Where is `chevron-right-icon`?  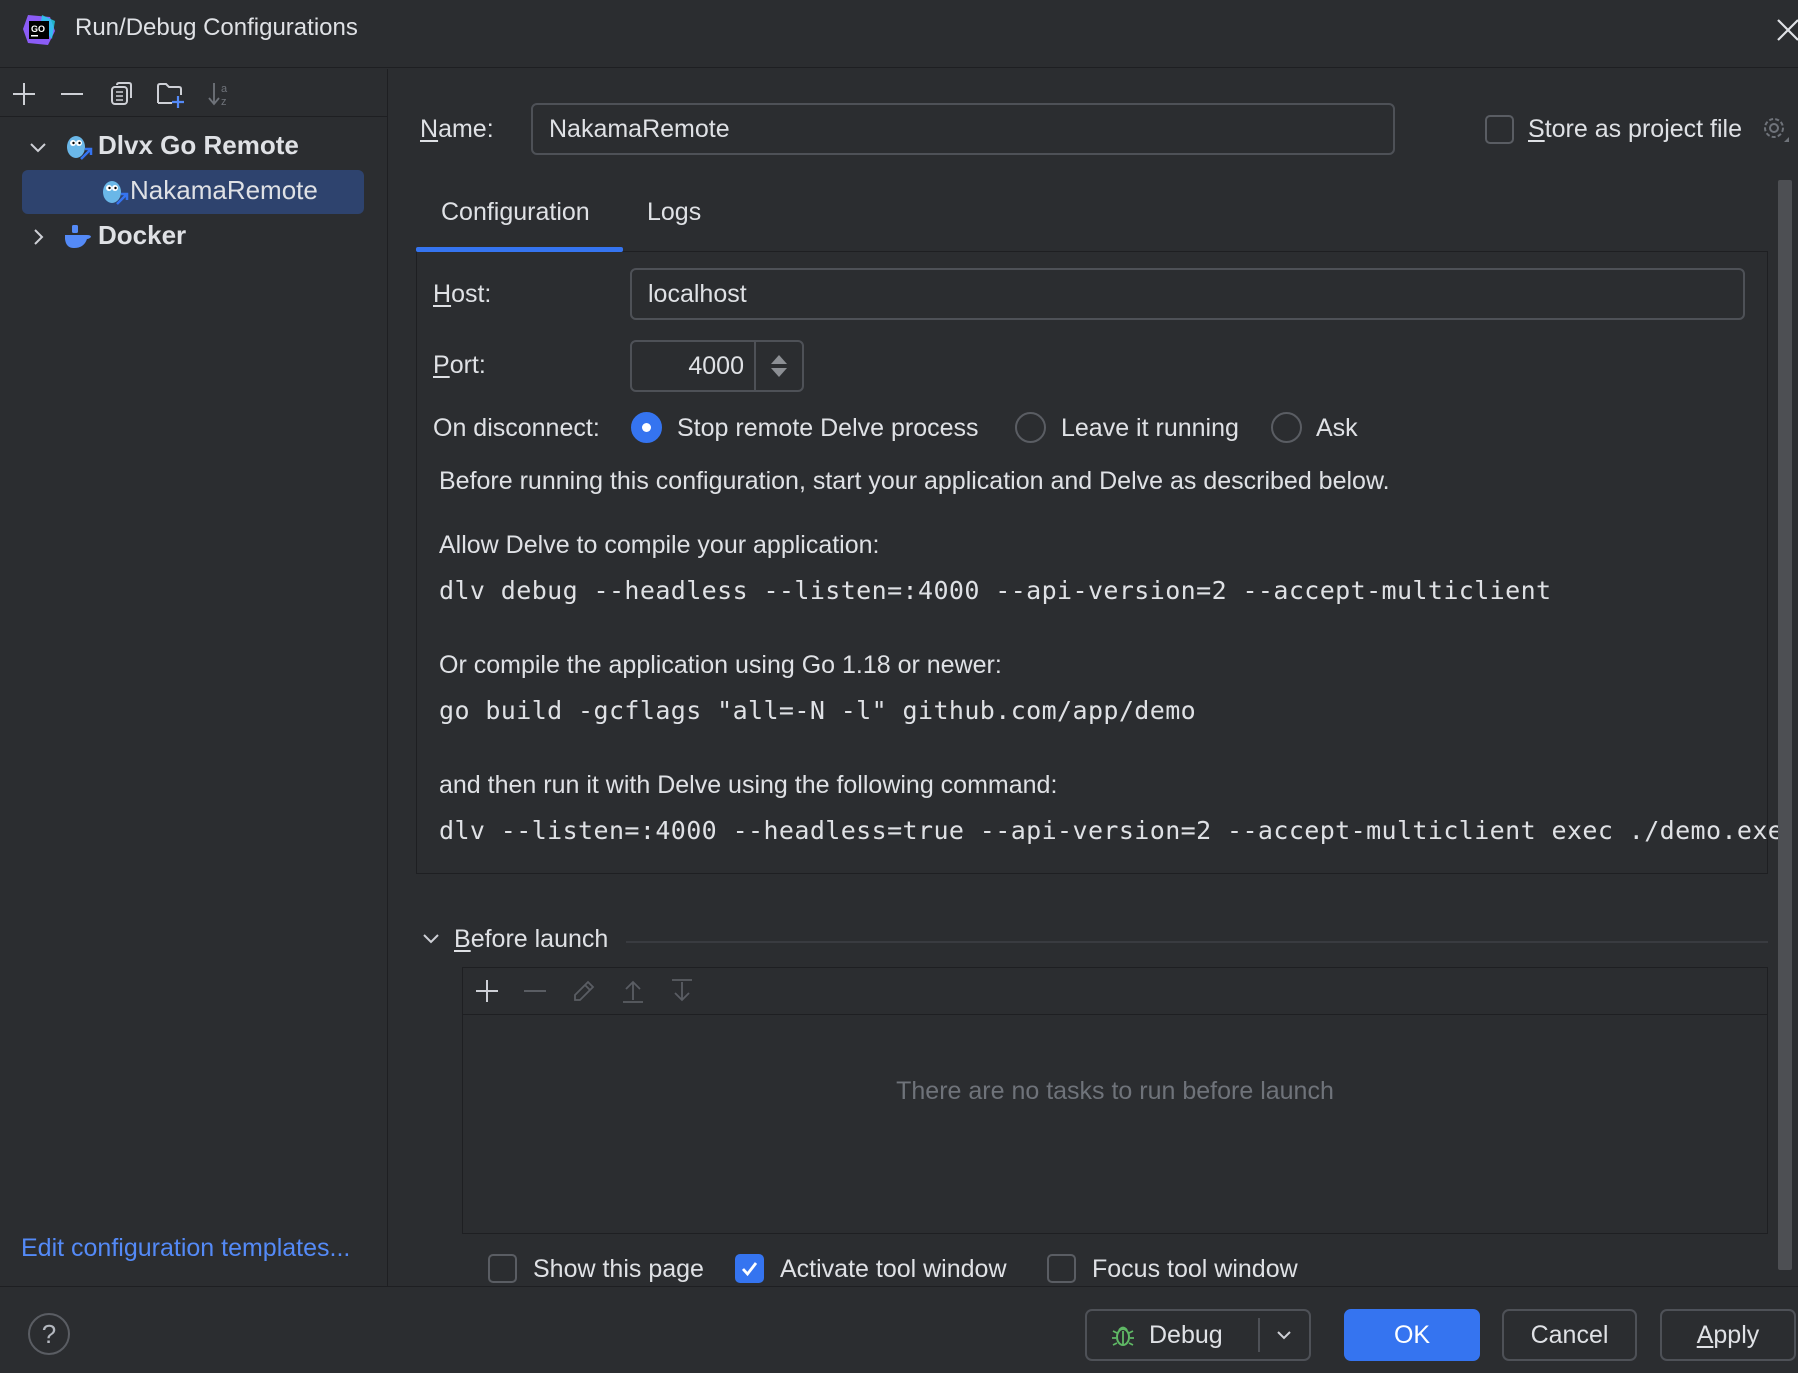 chevron-right-icon is located at coordinates (38, 237).